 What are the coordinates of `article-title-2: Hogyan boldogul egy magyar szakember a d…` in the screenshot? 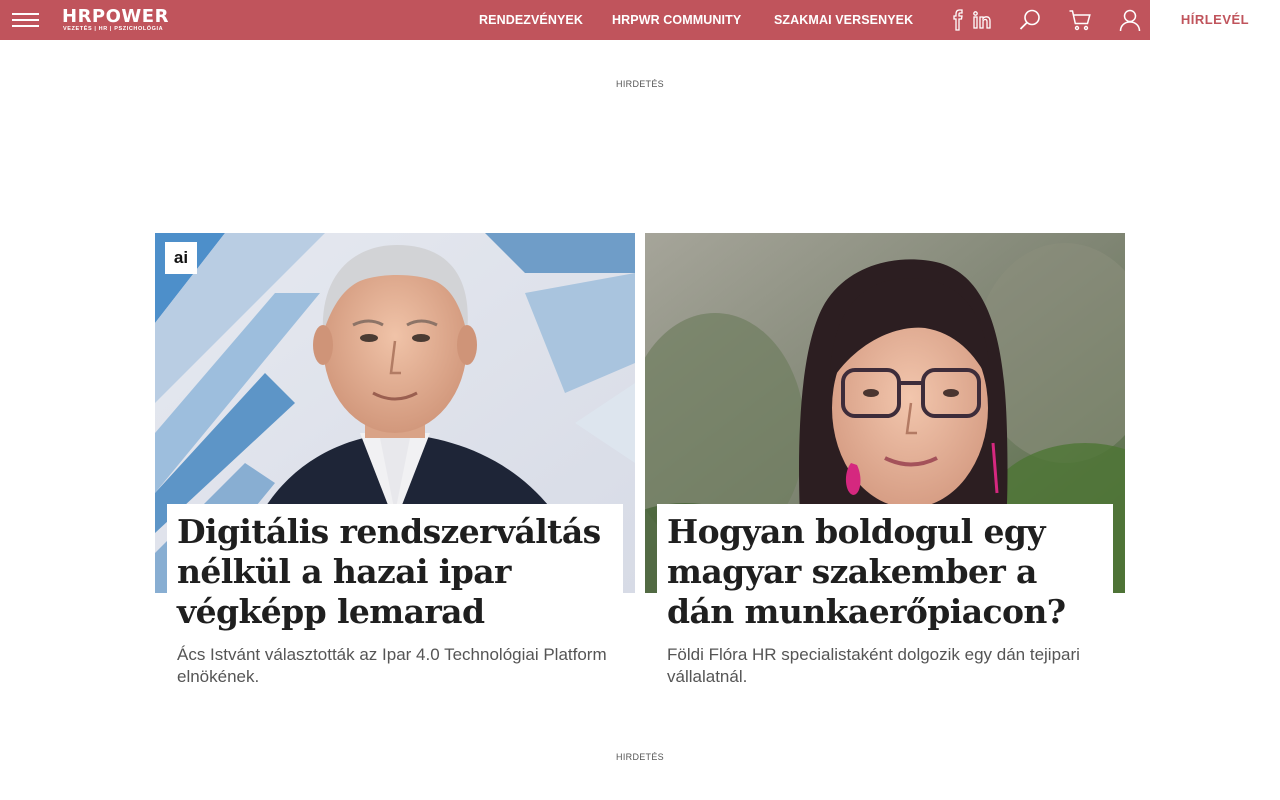 It's located at (885, 572).